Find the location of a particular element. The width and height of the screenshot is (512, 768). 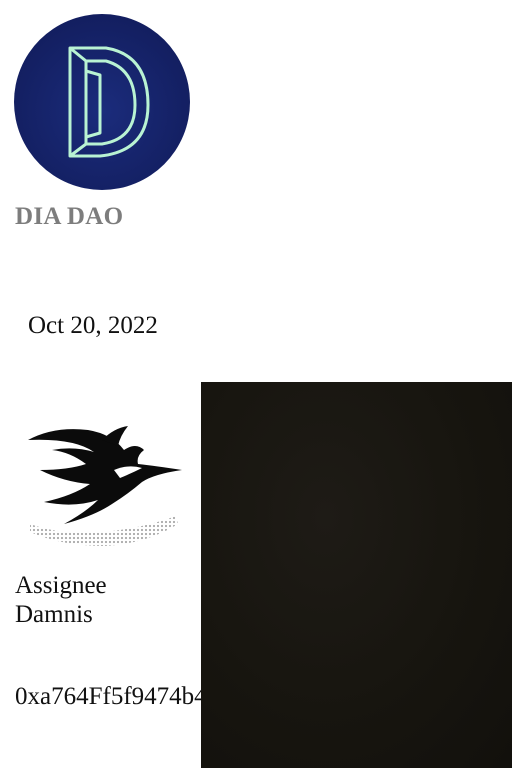

organization-name: DIA DAO is located at coordinates (69, 217).